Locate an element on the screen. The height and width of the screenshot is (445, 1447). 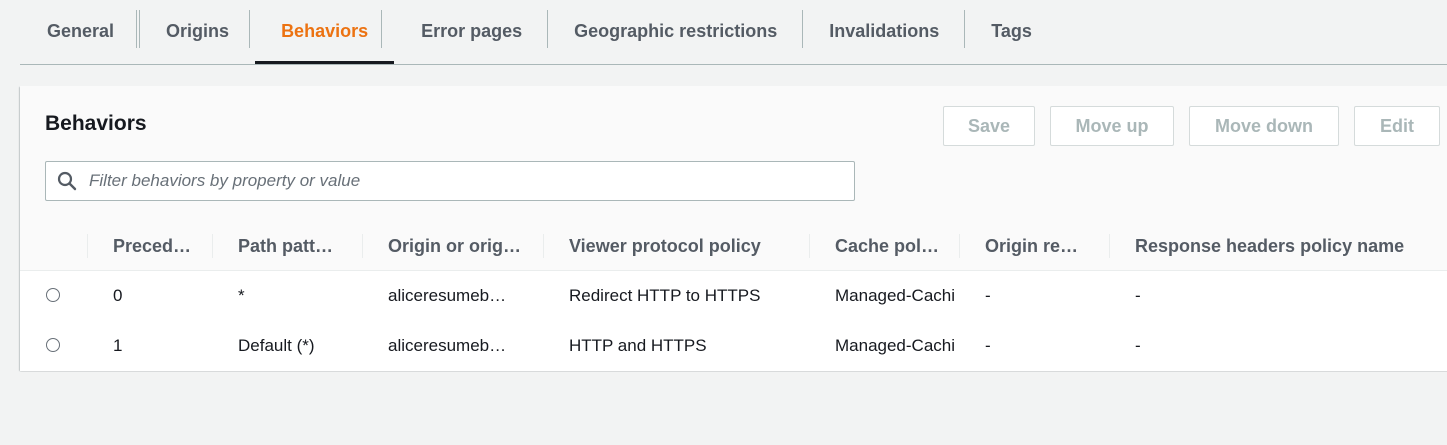
tab-geographic-restrictions: Geographic restrictions is located at coordinates (676, 31).